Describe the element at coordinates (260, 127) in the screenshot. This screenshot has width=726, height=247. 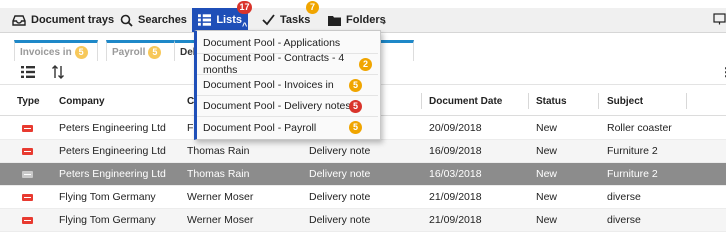
I see `menu-item-label: Document Pool - Payroll` at that location.